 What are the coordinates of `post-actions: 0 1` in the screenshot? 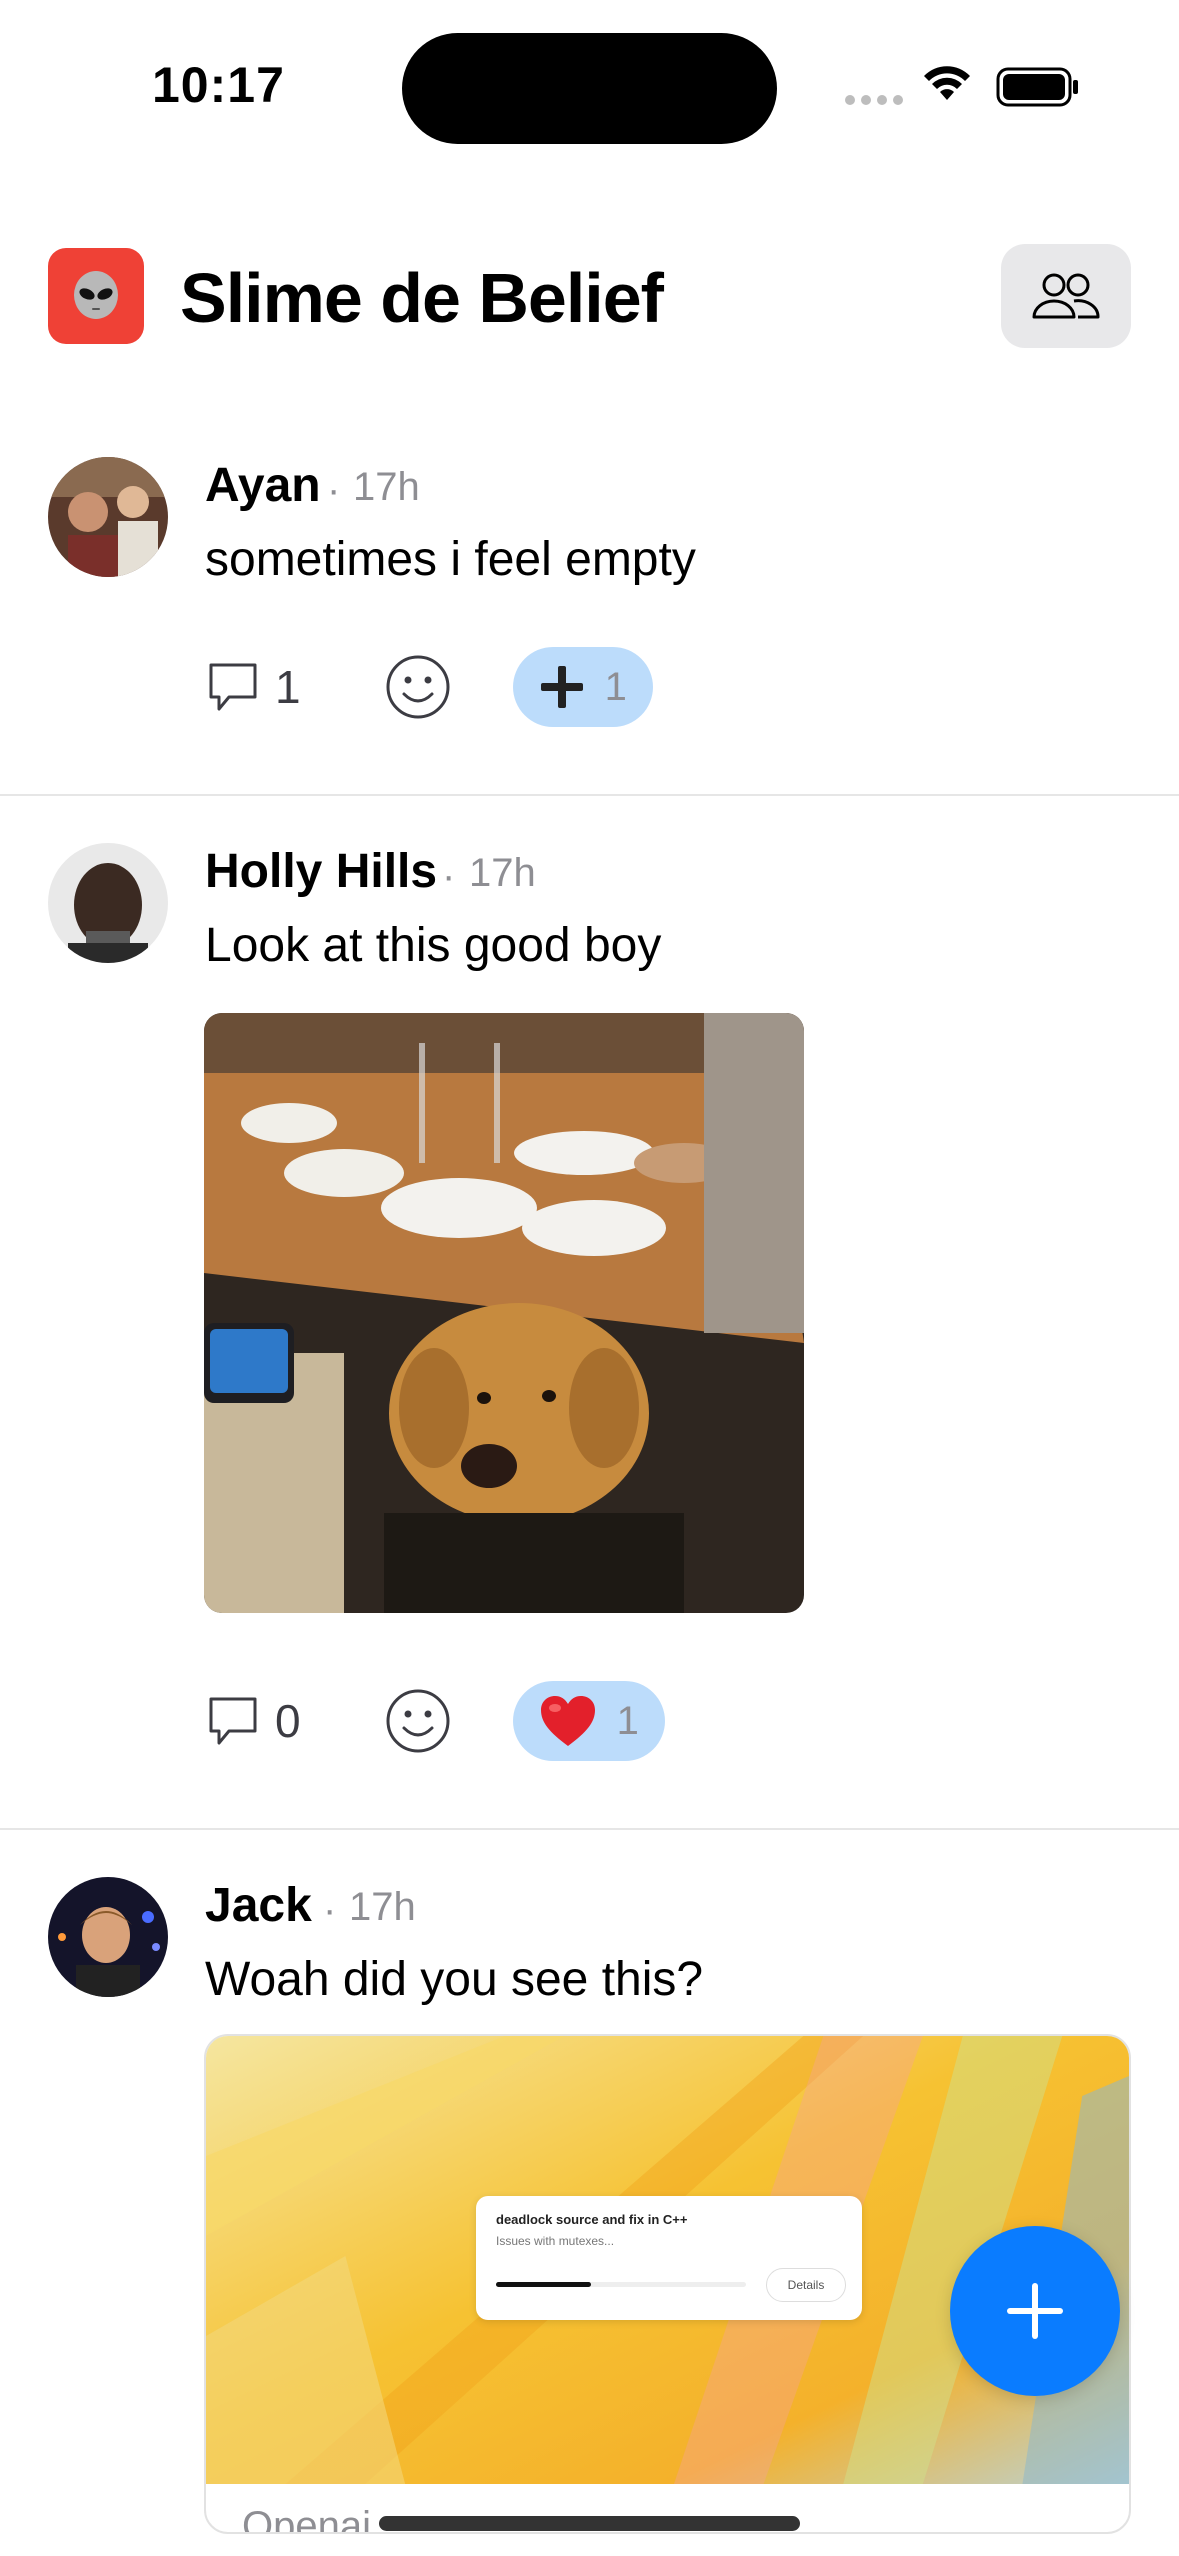 It's located at (435, 1721).